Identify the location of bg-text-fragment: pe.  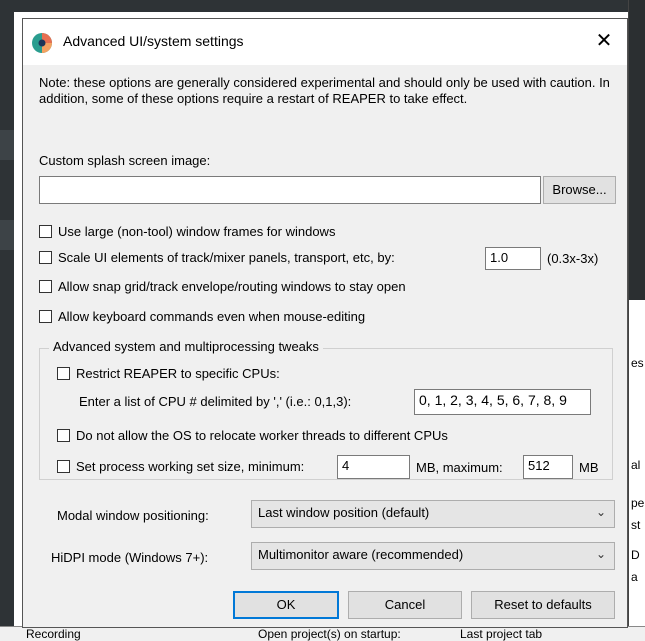
(638, 503).